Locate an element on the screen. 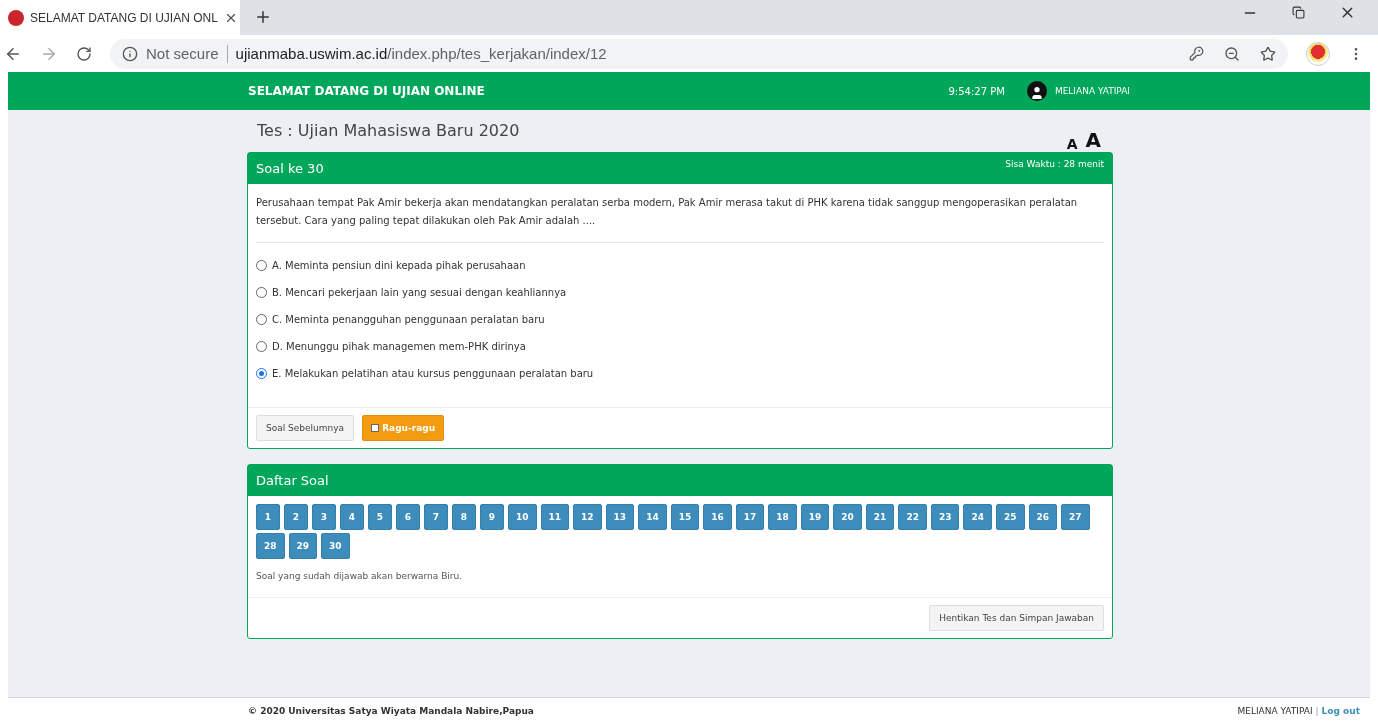  option-label: B. Mencari pekerjaan lain yang sesuai dengan keahliannya is located at coordinates (419, 292).